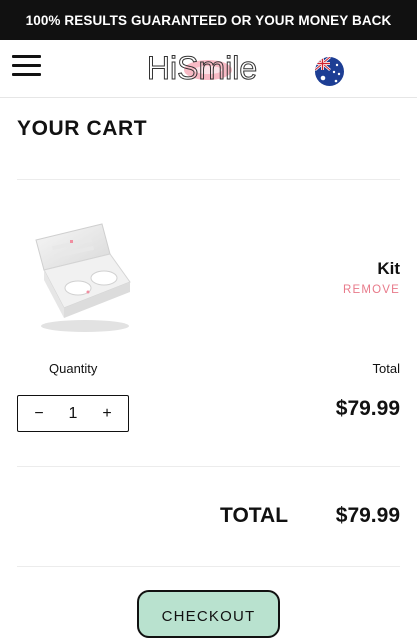 This screenshot has width=417, height=638. Describe the element at coordinates (83, 277) in the screenshot. I see `product-image` at that location.